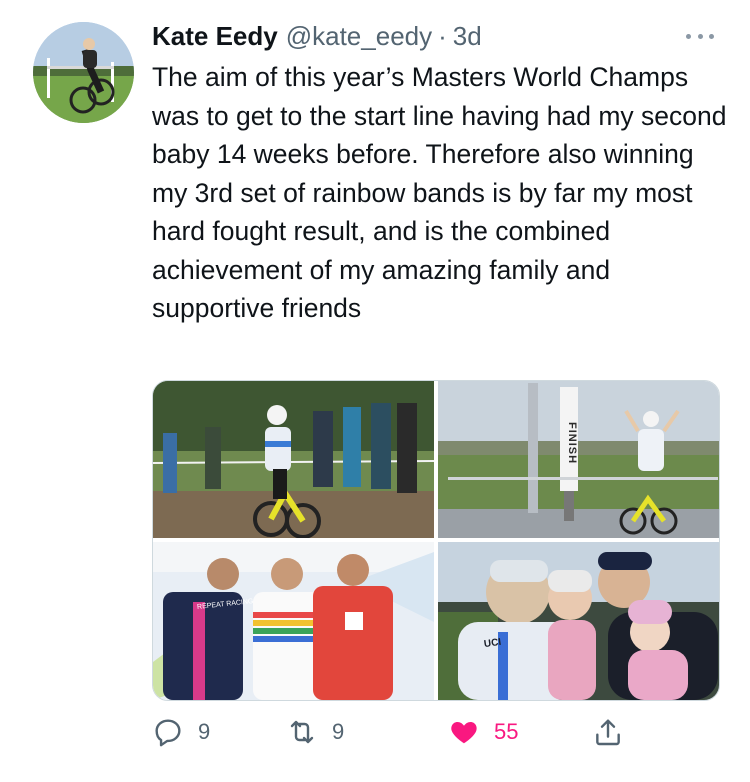 The image size is (750, 782). I want to click on share-button, so click(608, 732).